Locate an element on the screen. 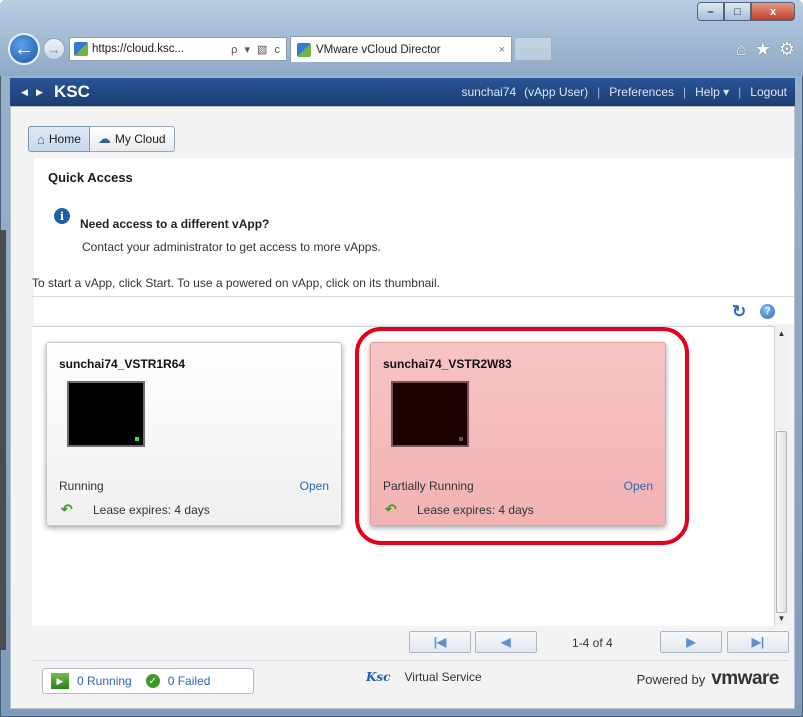 The image size is (803, 717). browser-tab: VMware vCloud Director × is located at coordinates (401, 49).